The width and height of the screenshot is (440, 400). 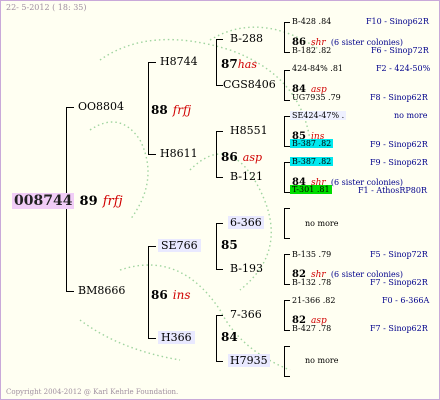 I want to click on root-id: 008744, so click(x=43, y=201).